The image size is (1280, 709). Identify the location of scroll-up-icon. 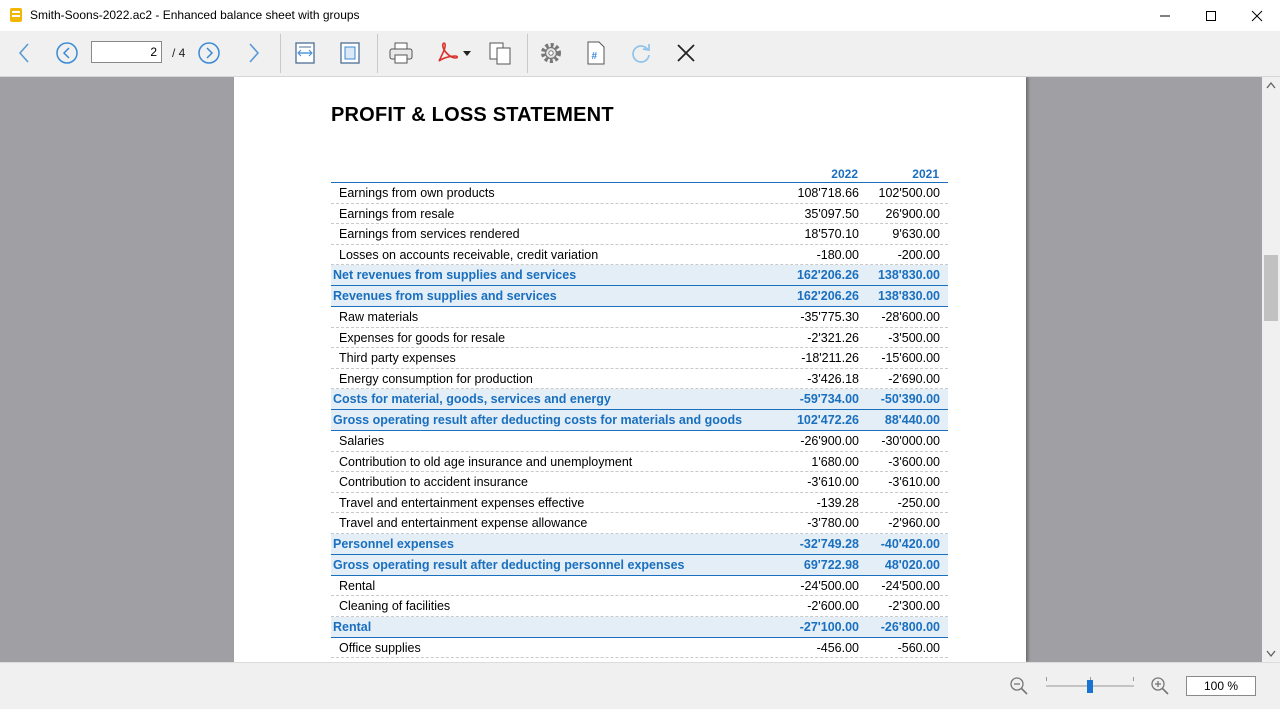
(1271, 85).